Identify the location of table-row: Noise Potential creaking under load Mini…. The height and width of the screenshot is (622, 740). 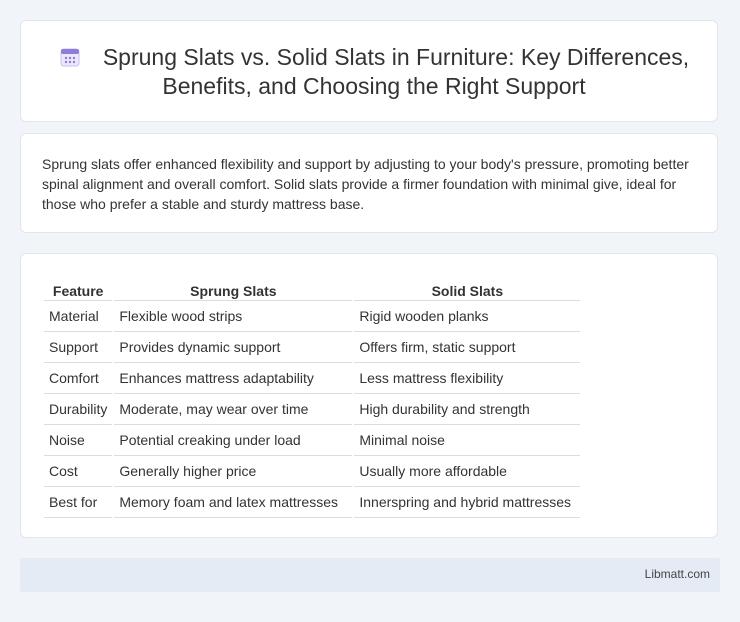
(312, 440).